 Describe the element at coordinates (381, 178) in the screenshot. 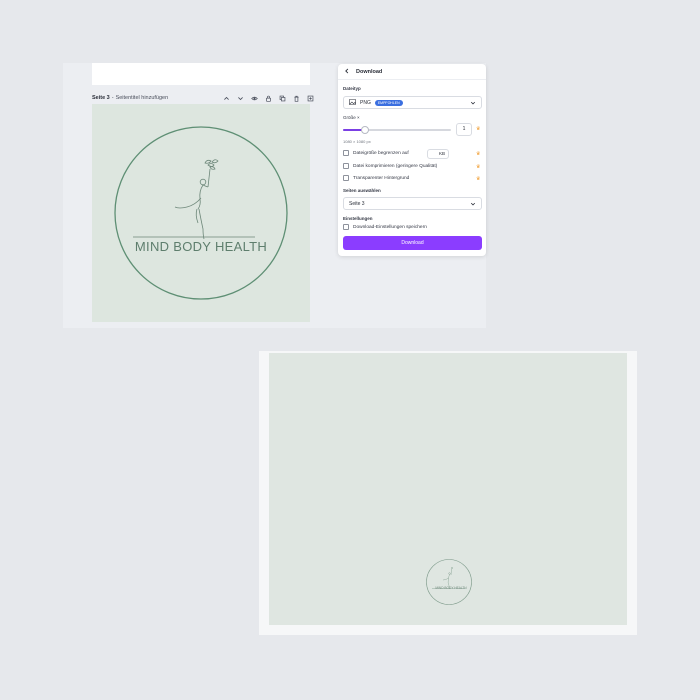

I see `transparent-label: Transparenter Hintergrund` at that location.